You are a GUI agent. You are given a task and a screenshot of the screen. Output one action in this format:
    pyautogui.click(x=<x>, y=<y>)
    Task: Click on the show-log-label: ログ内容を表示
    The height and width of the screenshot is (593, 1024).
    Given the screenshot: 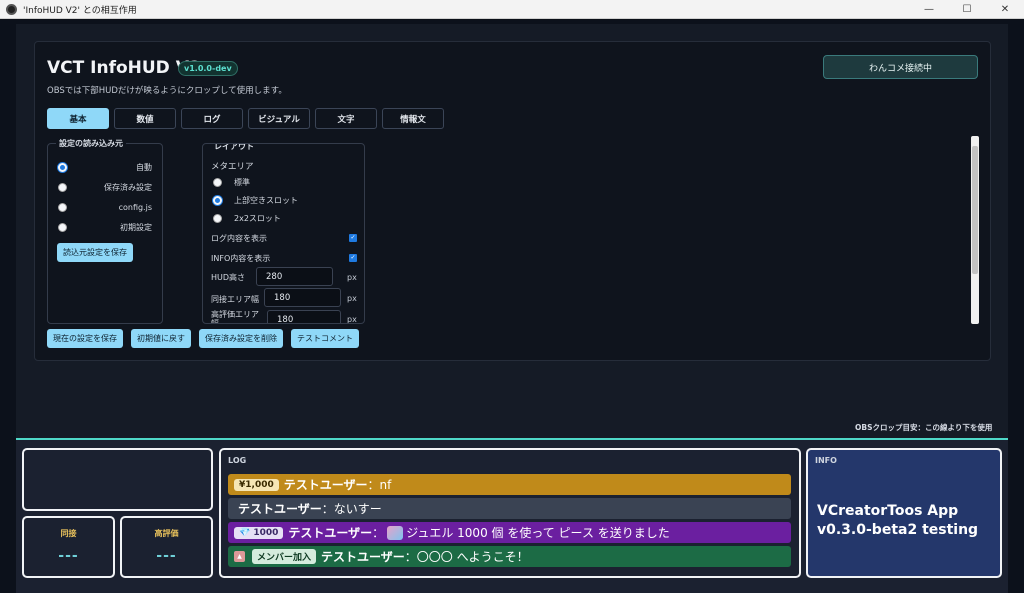 What is the action you would take?
    pyautogui.click(x=239, y=238)
    